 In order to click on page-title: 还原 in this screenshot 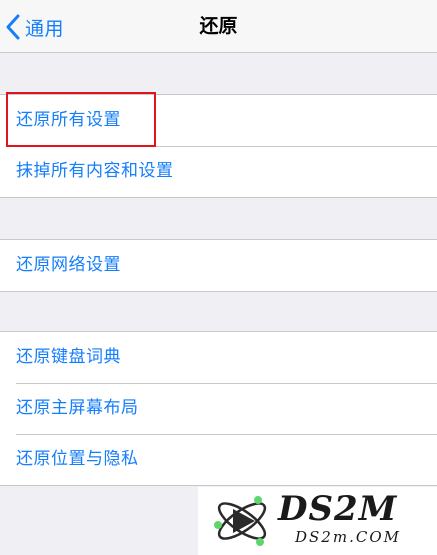, I will do `click(218, 26)`.